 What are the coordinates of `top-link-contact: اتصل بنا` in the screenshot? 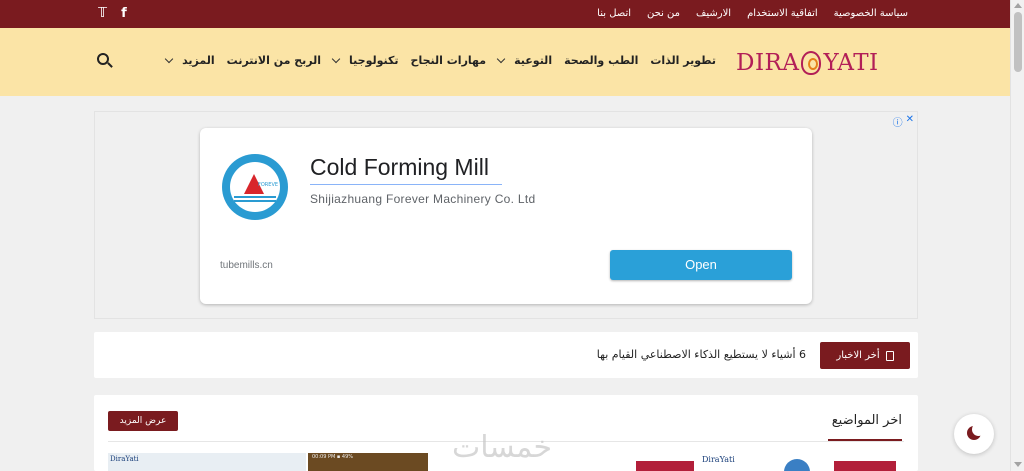 It's located at (614, 14).